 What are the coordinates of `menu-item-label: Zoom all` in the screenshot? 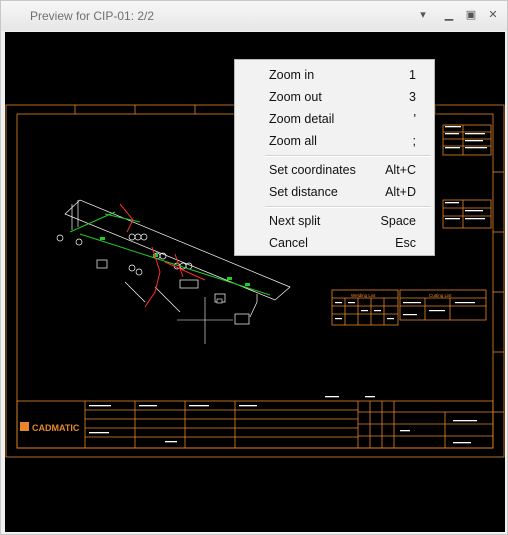 It's located at (293, 141).